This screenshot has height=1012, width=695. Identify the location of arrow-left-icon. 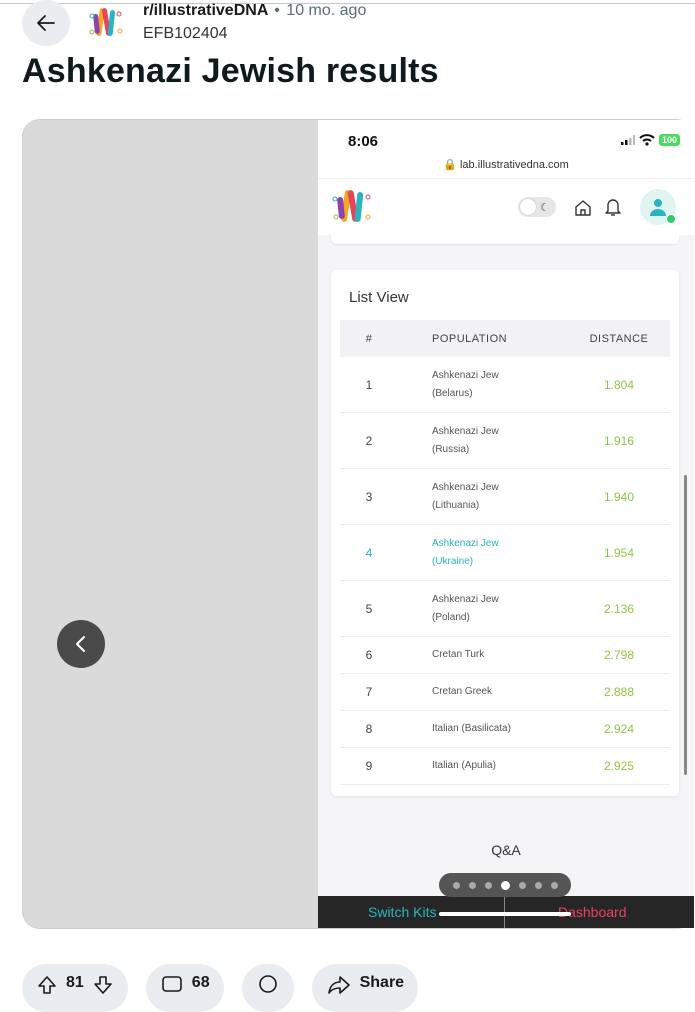
(46, 23).